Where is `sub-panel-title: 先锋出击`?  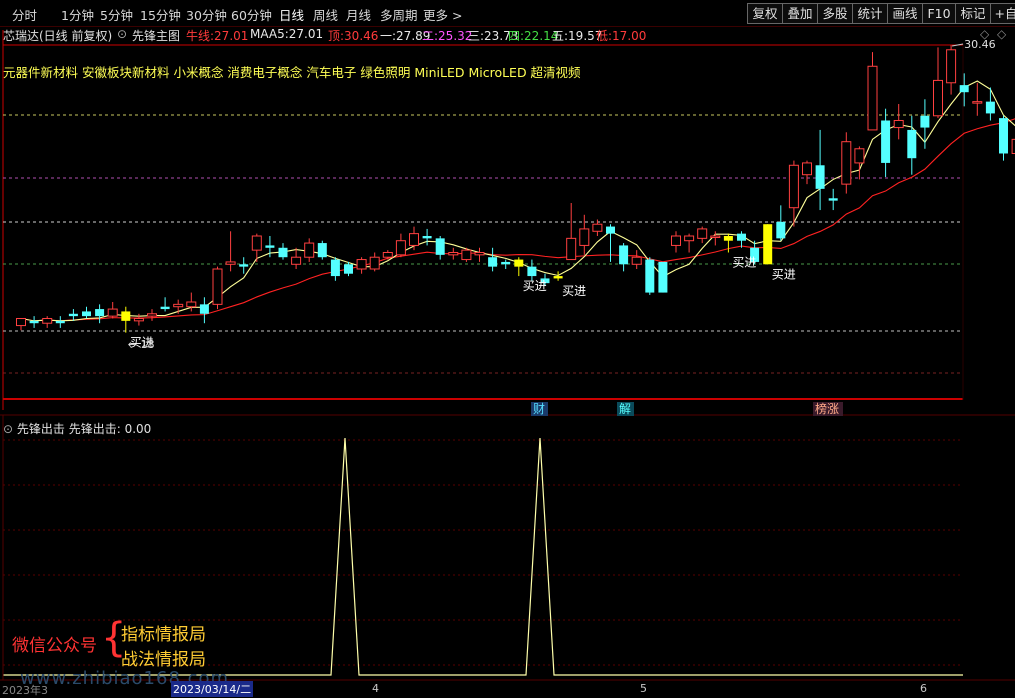 sub-panel-title: 先锋出击 is located at coordinates (41, 429).